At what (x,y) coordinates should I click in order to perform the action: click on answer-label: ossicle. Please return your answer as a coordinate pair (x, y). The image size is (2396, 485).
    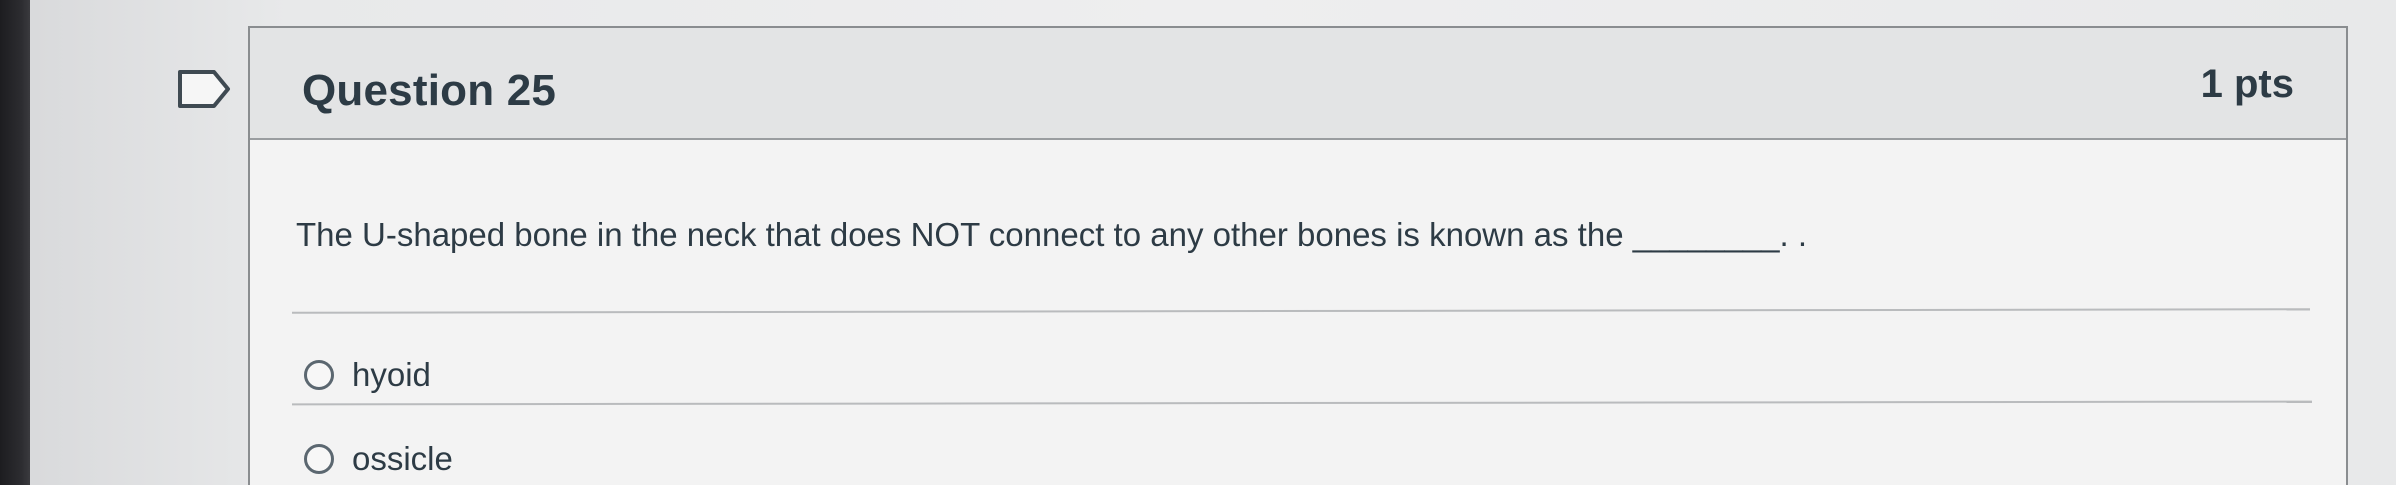
    Looking at the image, I should click on (402, 458).